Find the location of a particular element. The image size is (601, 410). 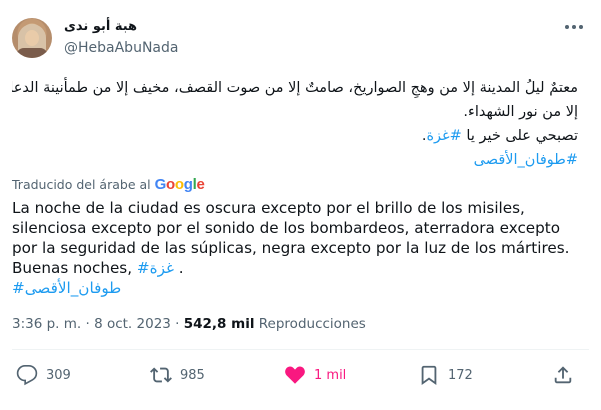

tweet-time: 3:36 p. m. is located at coordinates (46, 324).